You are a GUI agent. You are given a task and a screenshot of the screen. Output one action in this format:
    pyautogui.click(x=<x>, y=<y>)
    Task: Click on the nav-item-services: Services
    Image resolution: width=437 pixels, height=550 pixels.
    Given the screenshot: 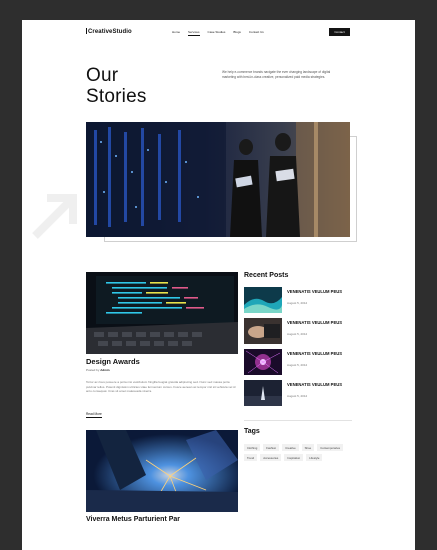 What is the action you would take?
    pyautogui.click(x=194, y=33)
    